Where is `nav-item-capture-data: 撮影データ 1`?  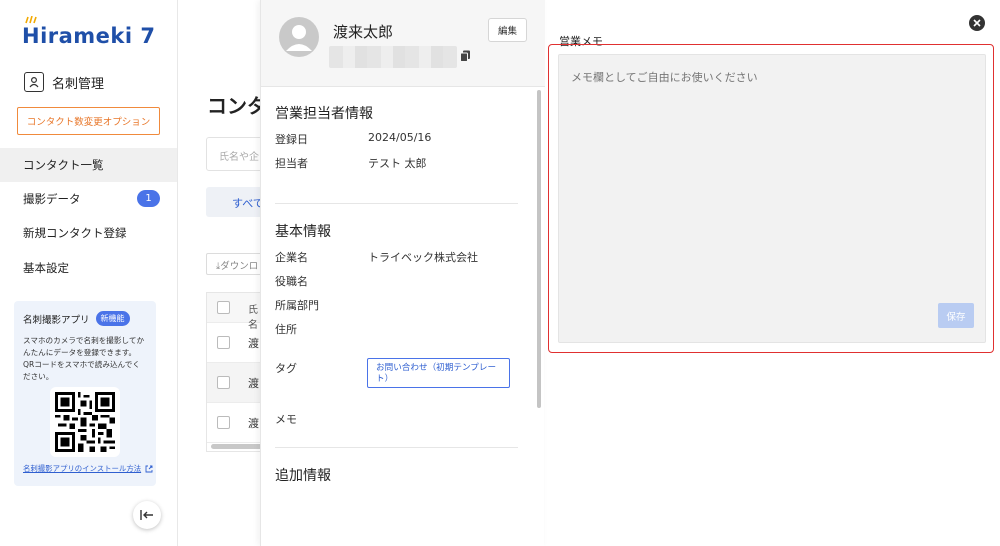 nav-item-capture-data: 撮影データ 1 is located at coordinates (88, 199).